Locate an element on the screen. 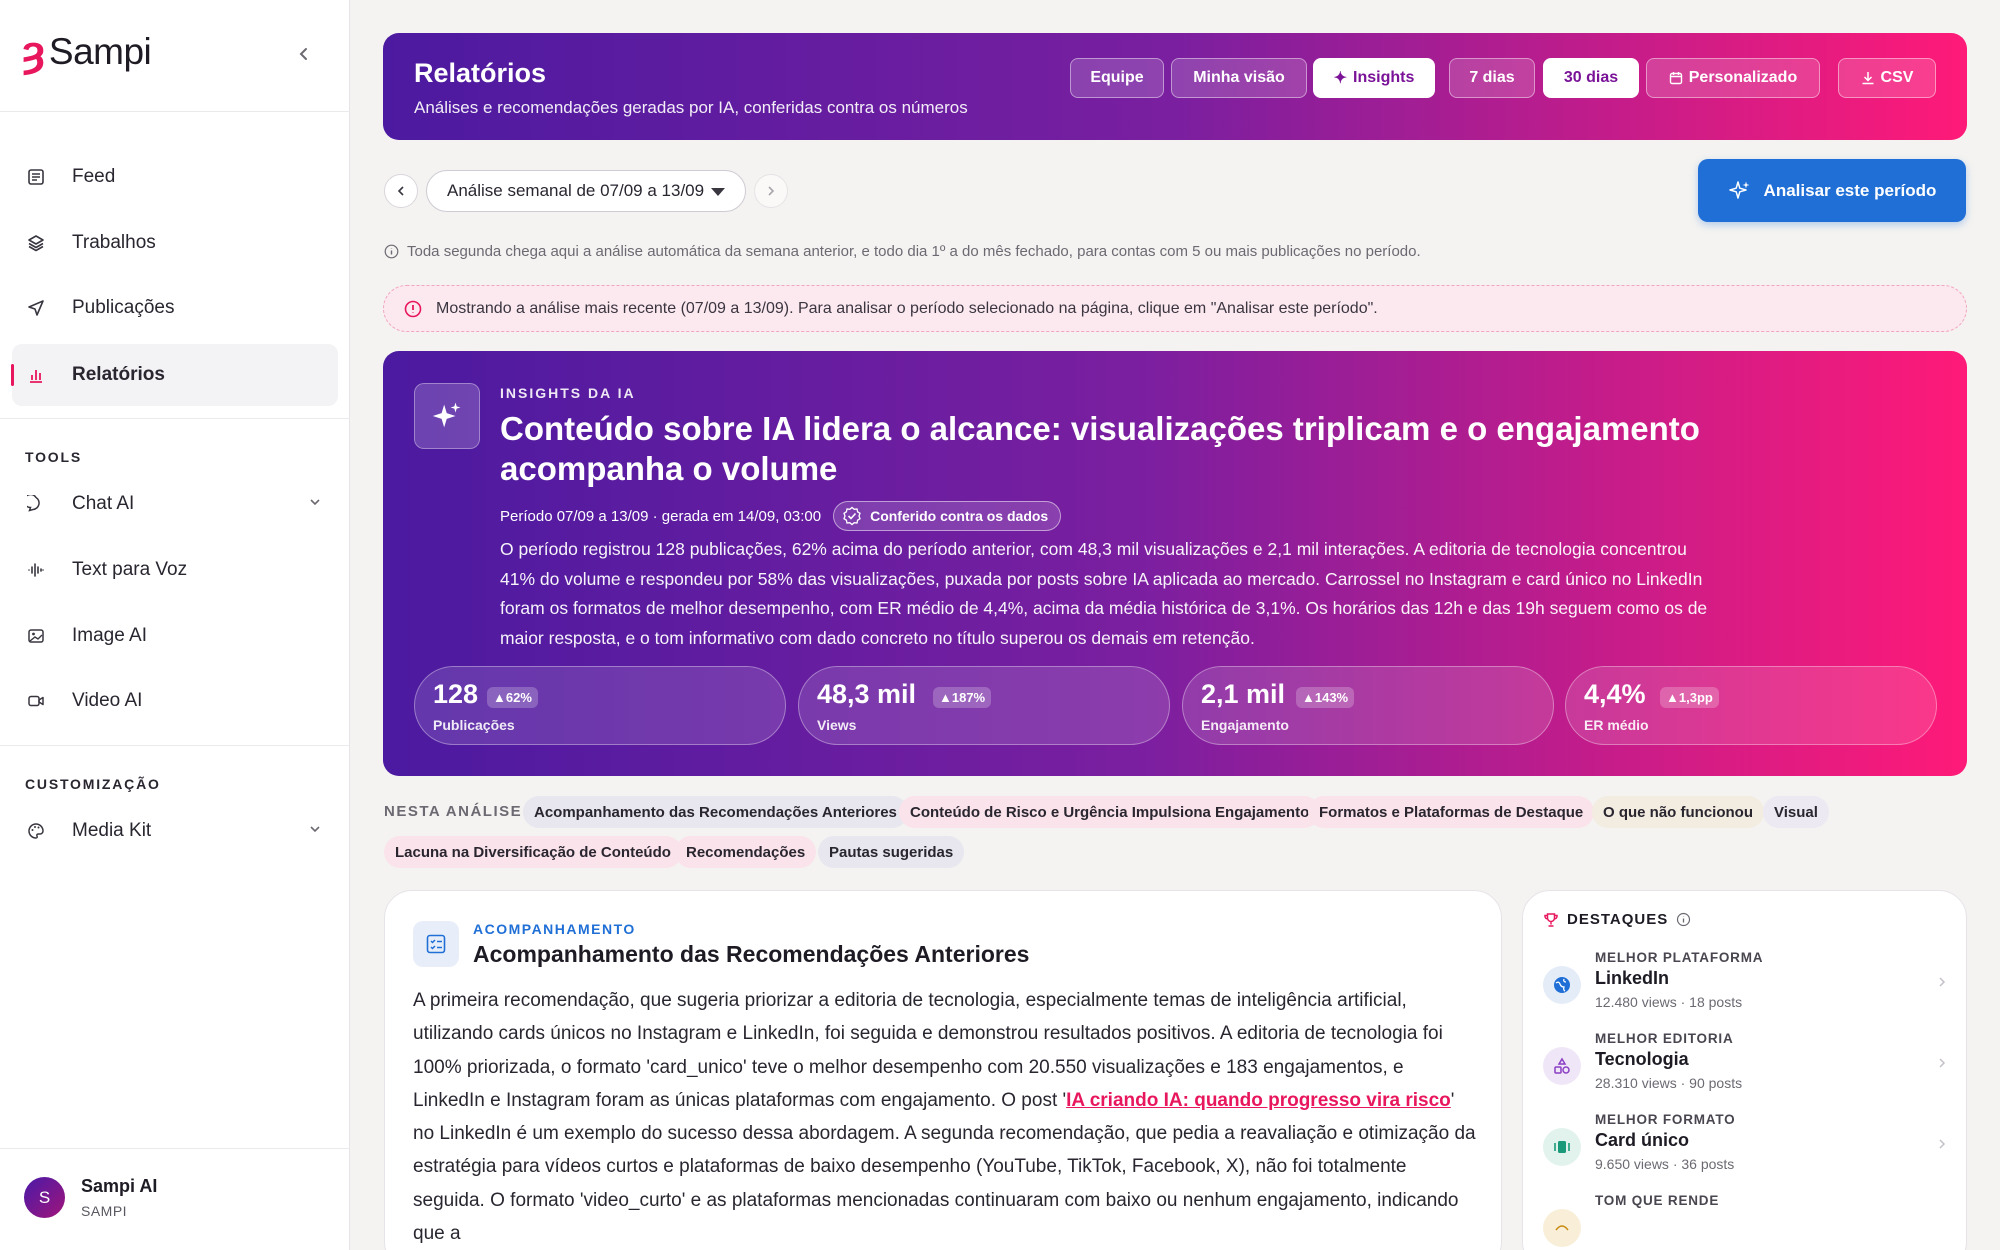 The height and width of the screenshot is (1250, 2000). analyze-label: Analisar este período is located at coordinates (1850, 190).